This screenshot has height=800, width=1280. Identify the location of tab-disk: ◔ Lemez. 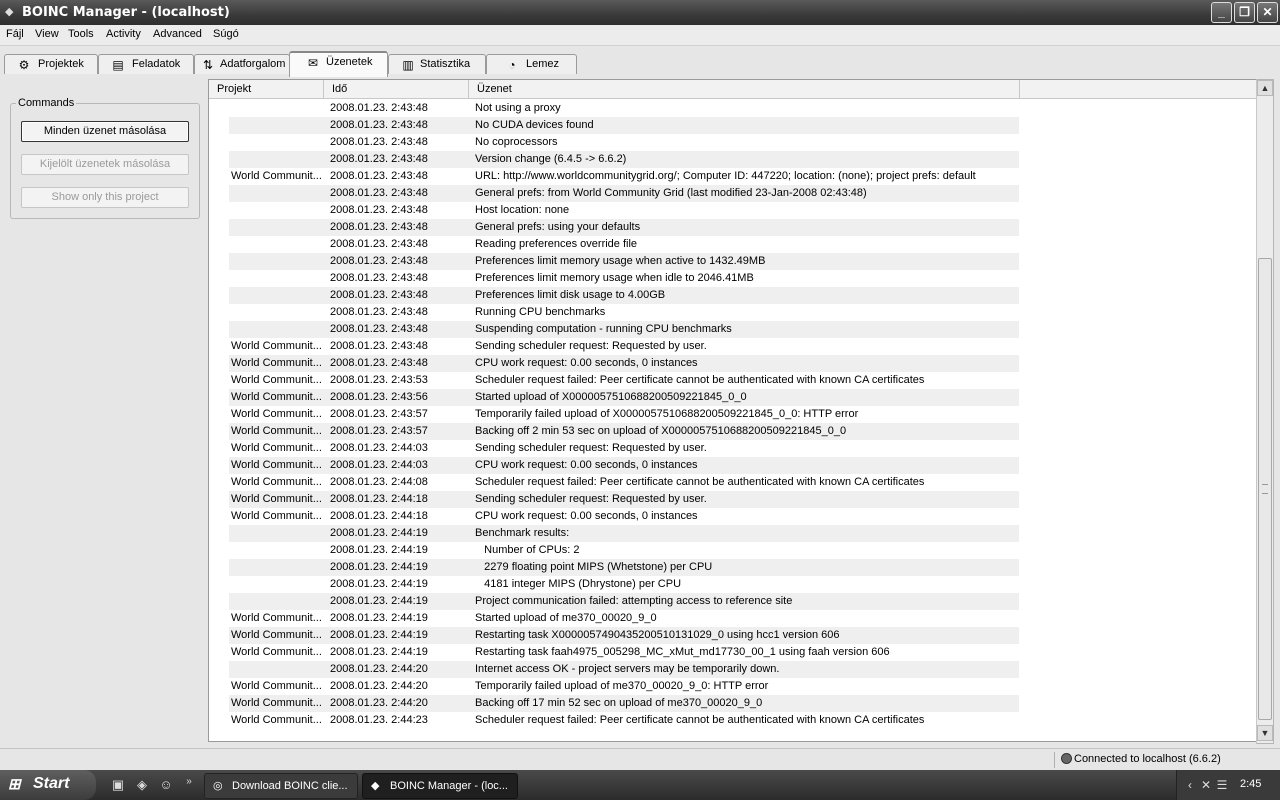
(531, 64).